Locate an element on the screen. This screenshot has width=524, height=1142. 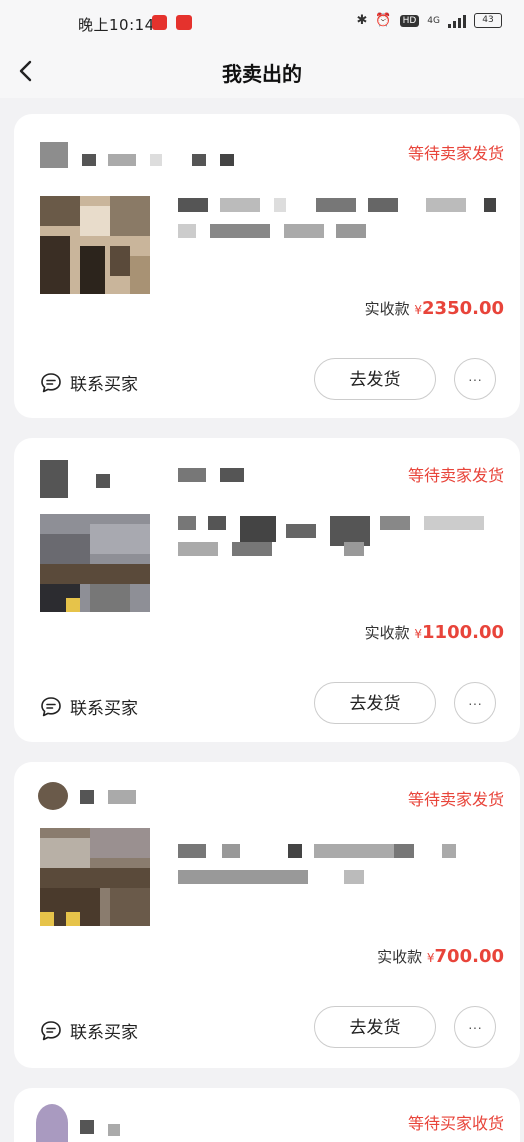
amount-value: 2350.00 is located at coordinates (463, 308).